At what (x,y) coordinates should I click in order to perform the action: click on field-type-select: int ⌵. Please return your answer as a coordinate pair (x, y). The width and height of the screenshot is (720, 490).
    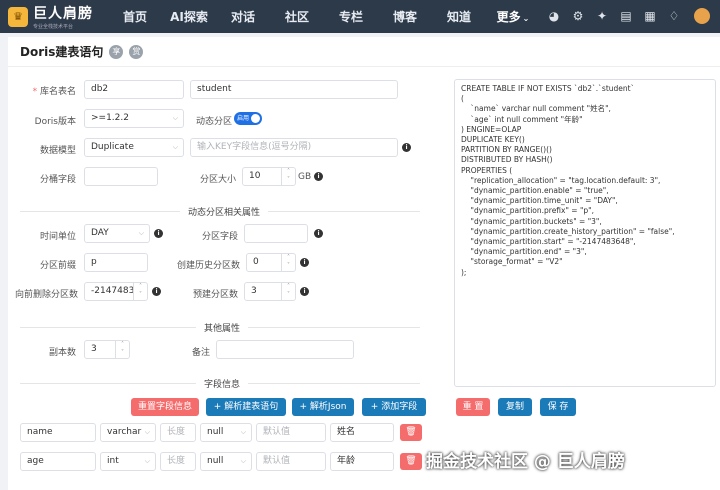
    Looking at the image, I should click on (128, 461).